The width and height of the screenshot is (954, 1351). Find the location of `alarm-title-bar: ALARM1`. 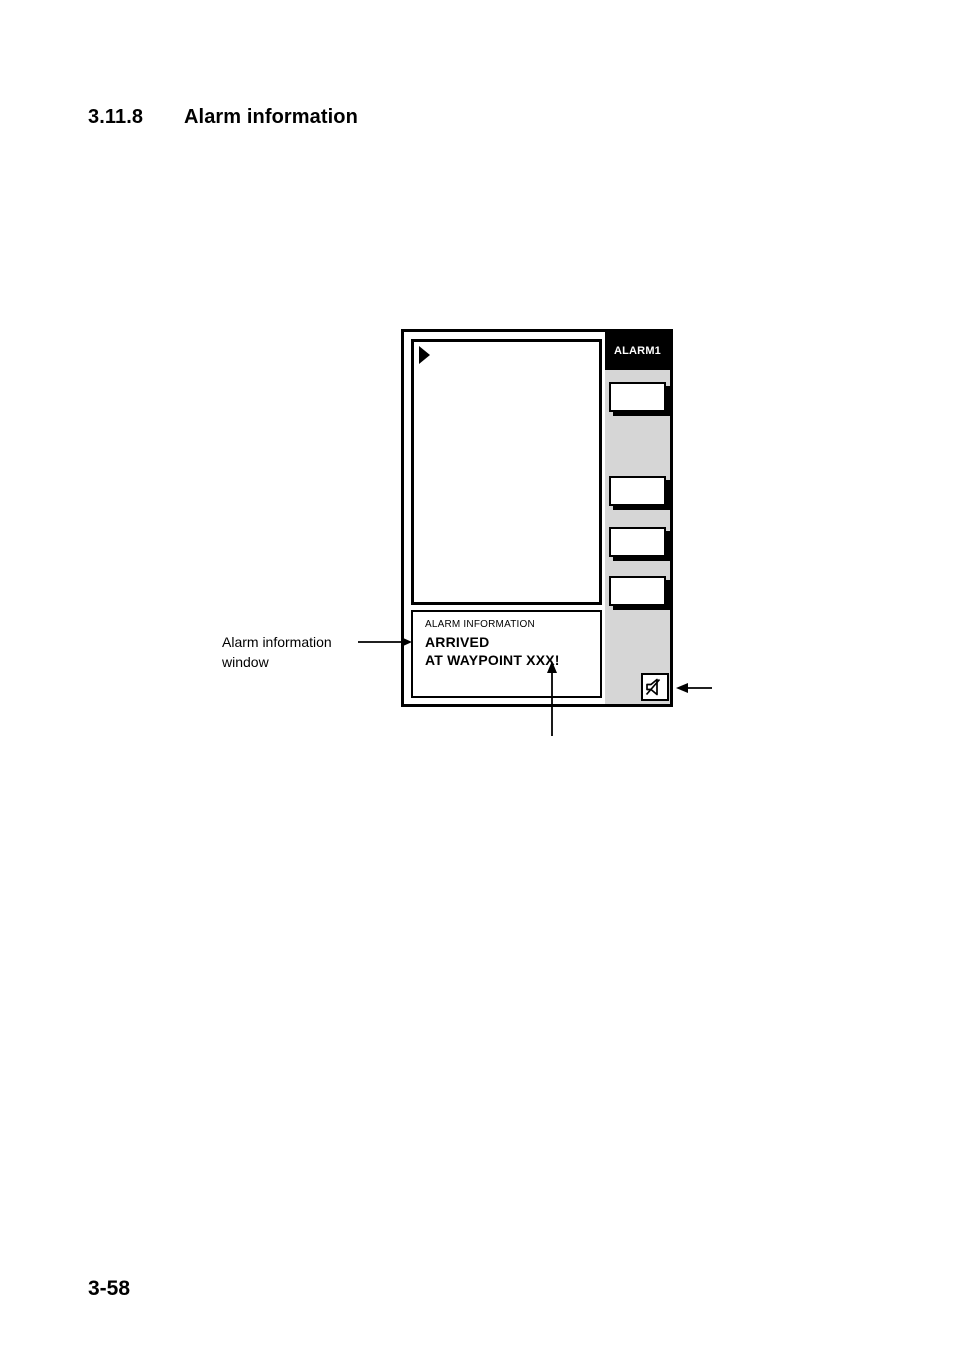

alarm-title-bar: ALARM1 is located at coordinates (637, 351).